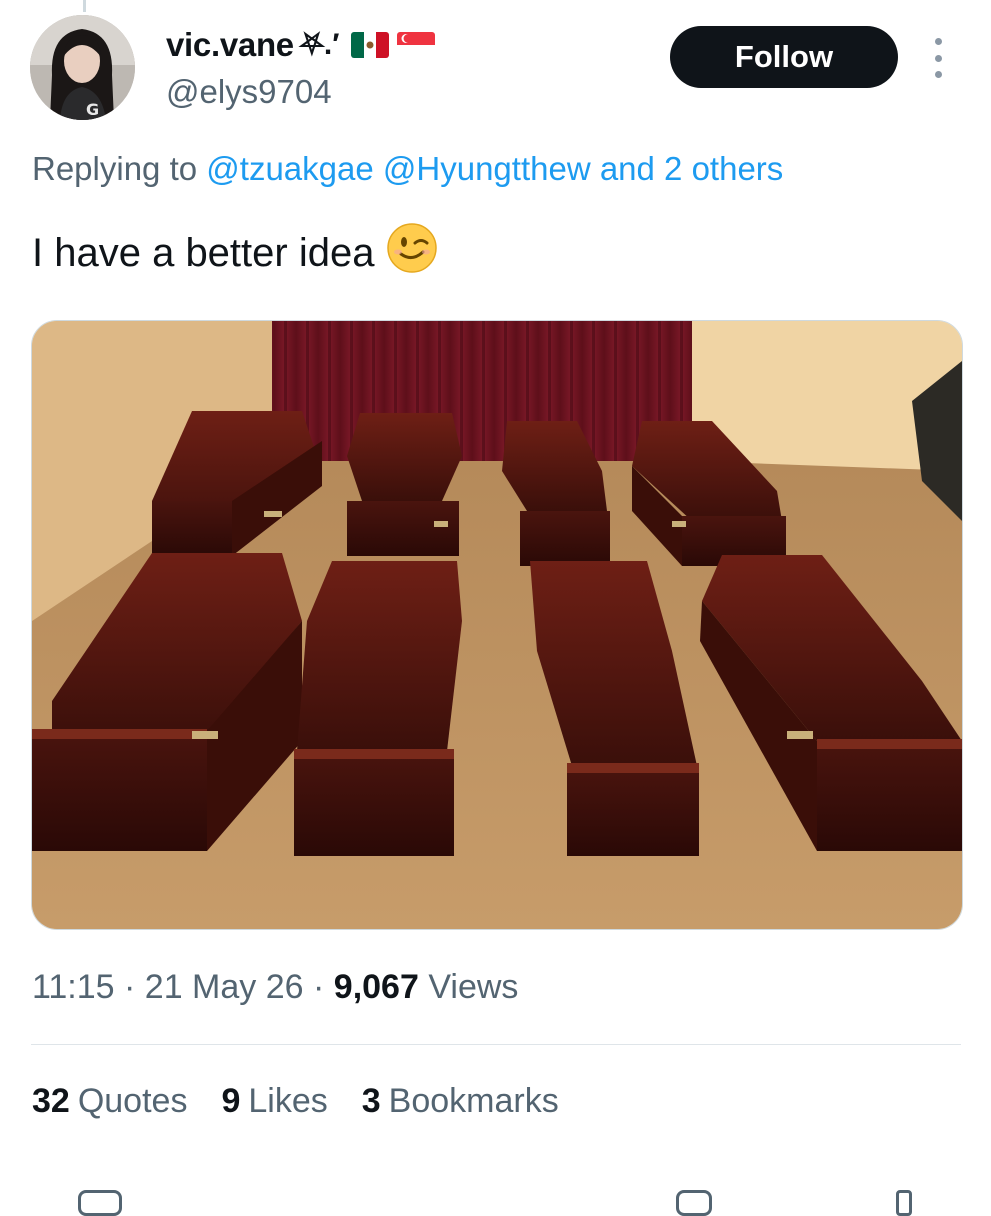 The height and width of the screenshot is (1216, 991). Describe the element at coordinates (487, 168) in the screenshot. I see `mention-link: @Hyungtthew` at that location.